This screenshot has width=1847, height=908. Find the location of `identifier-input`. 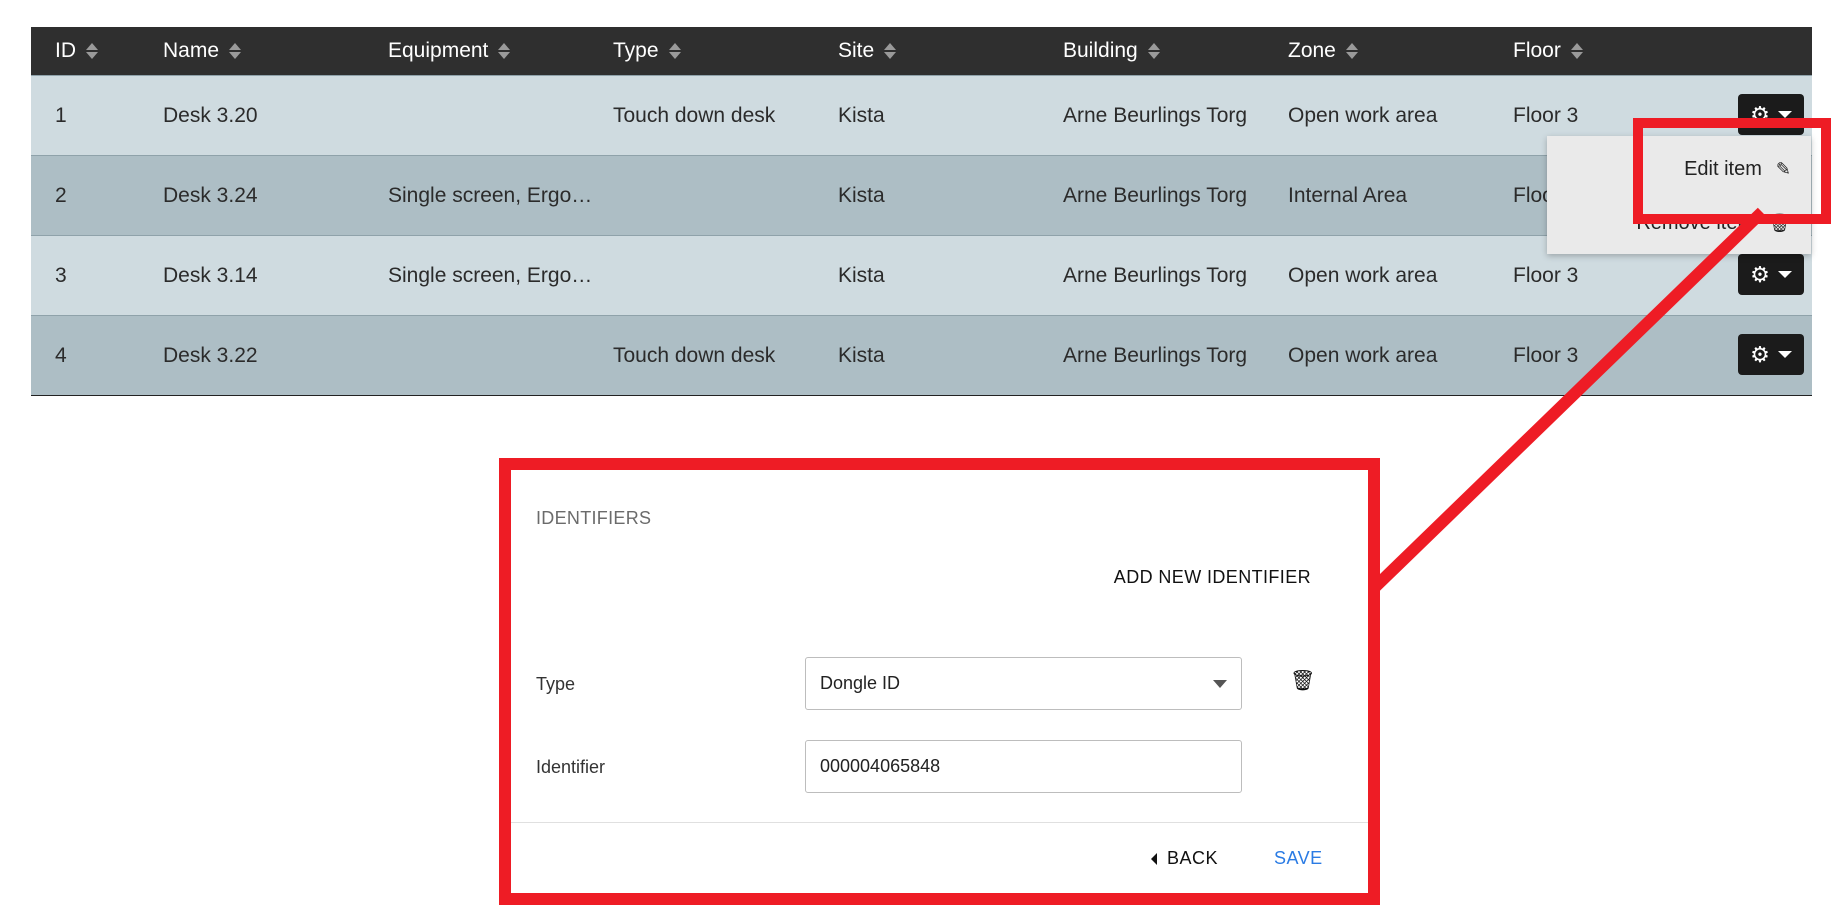

identifier-input is located at coordinates (1023, 766).